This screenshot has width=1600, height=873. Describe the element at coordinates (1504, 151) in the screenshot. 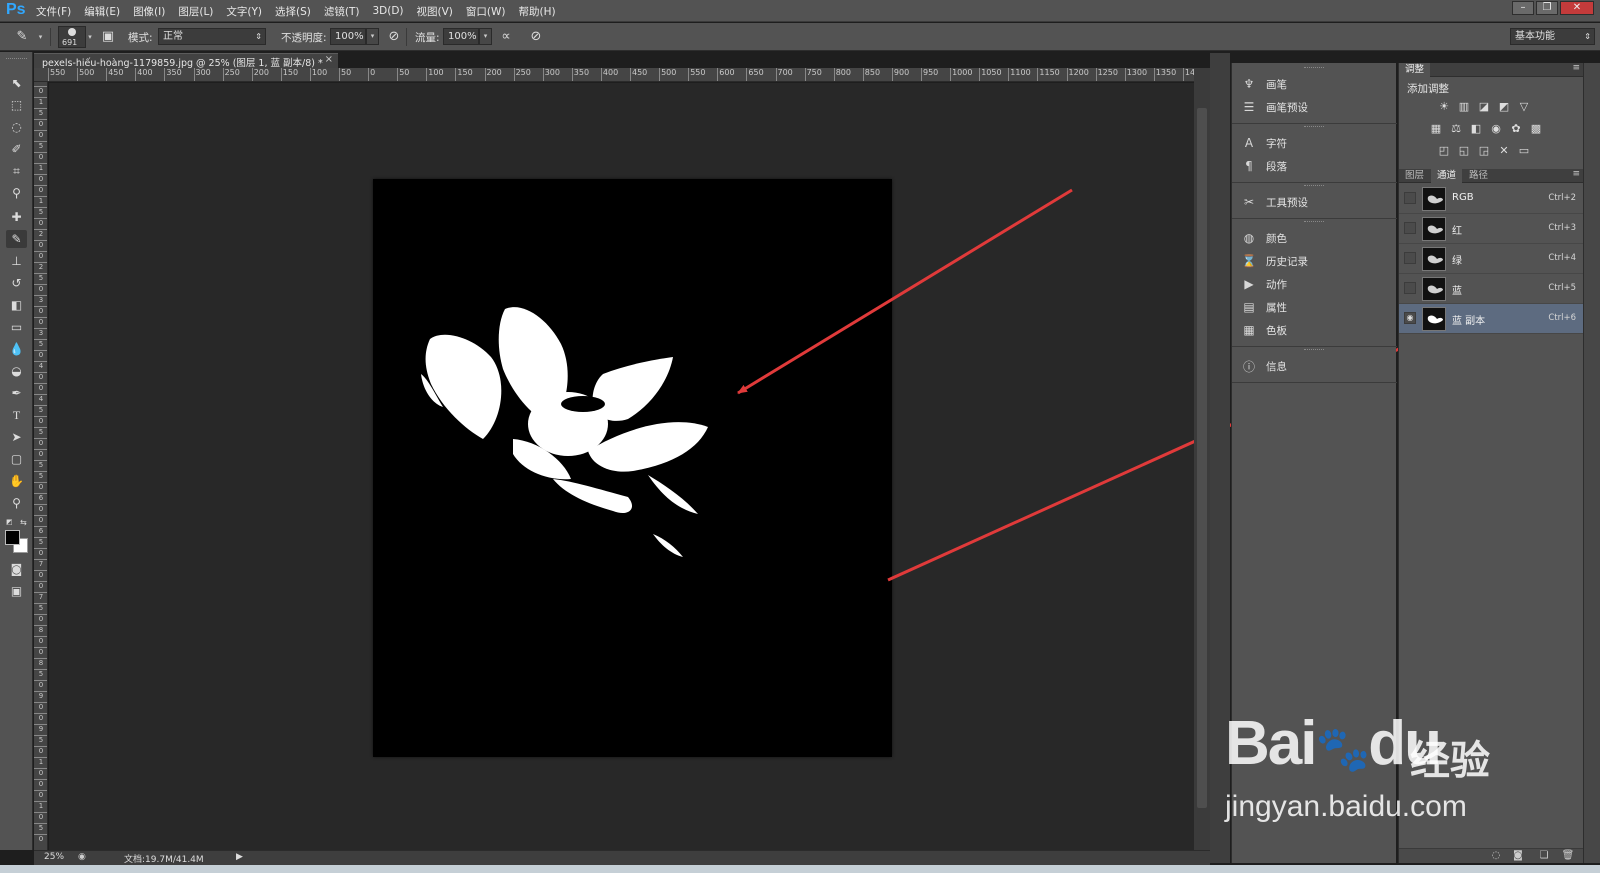

I see `adjustment-button-icon: ✕` at that location.